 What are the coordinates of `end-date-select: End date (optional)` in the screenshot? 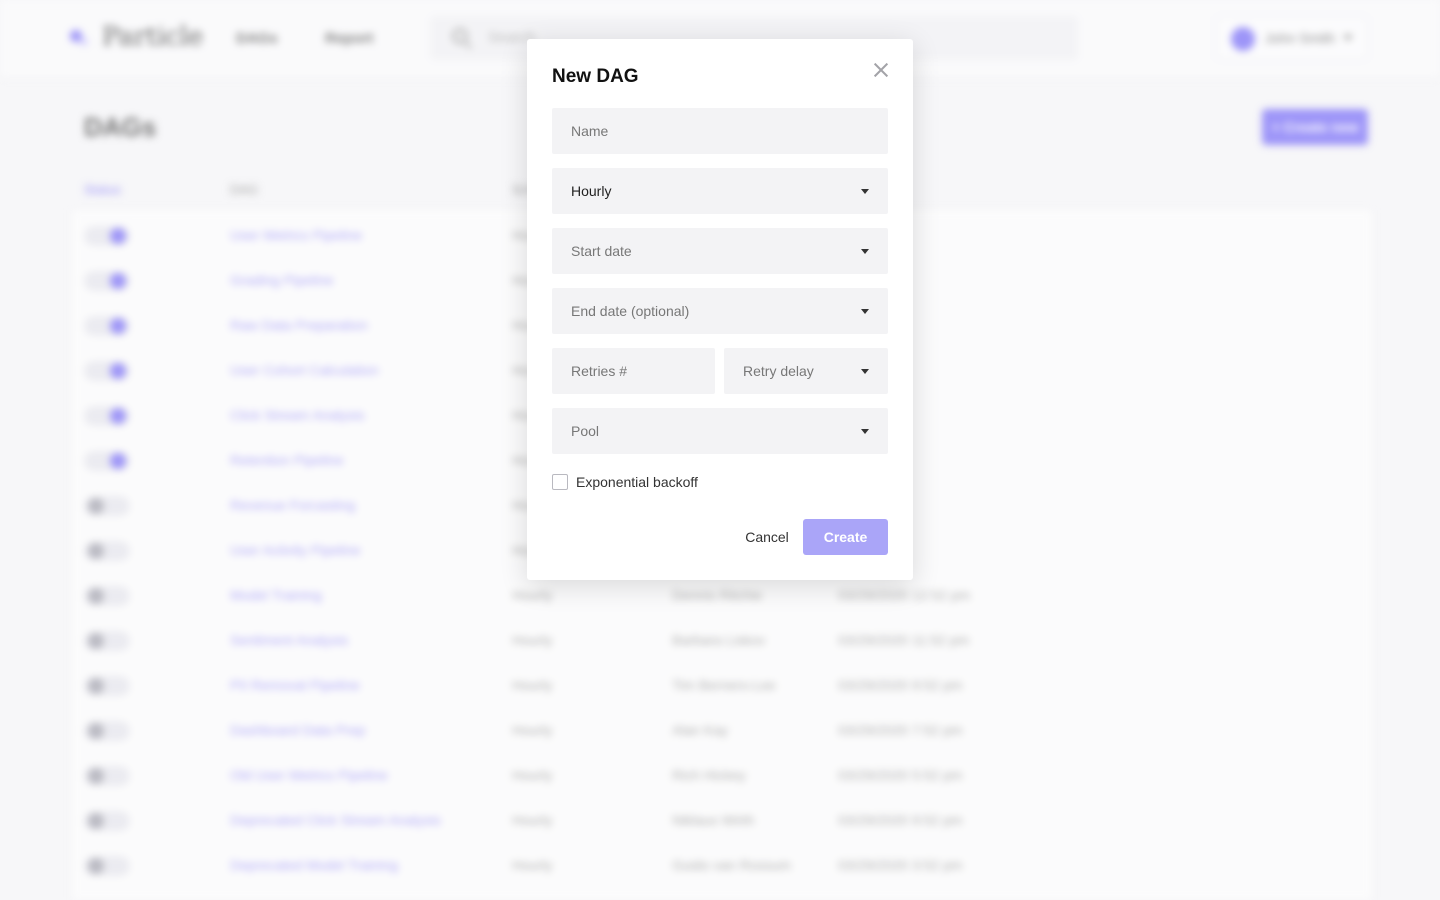 It's located at (720, 311).